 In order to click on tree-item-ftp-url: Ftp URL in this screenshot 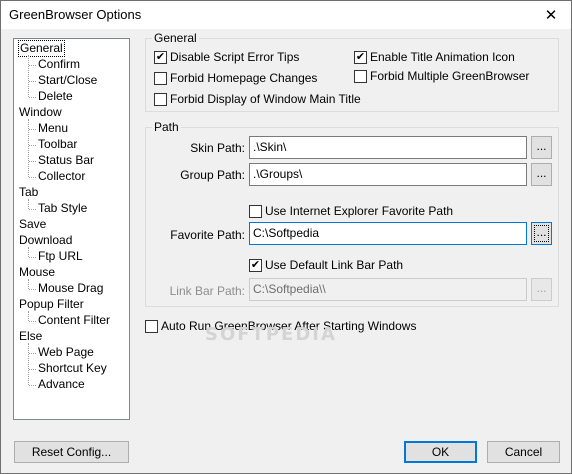, I will do `click(60, 256)`.